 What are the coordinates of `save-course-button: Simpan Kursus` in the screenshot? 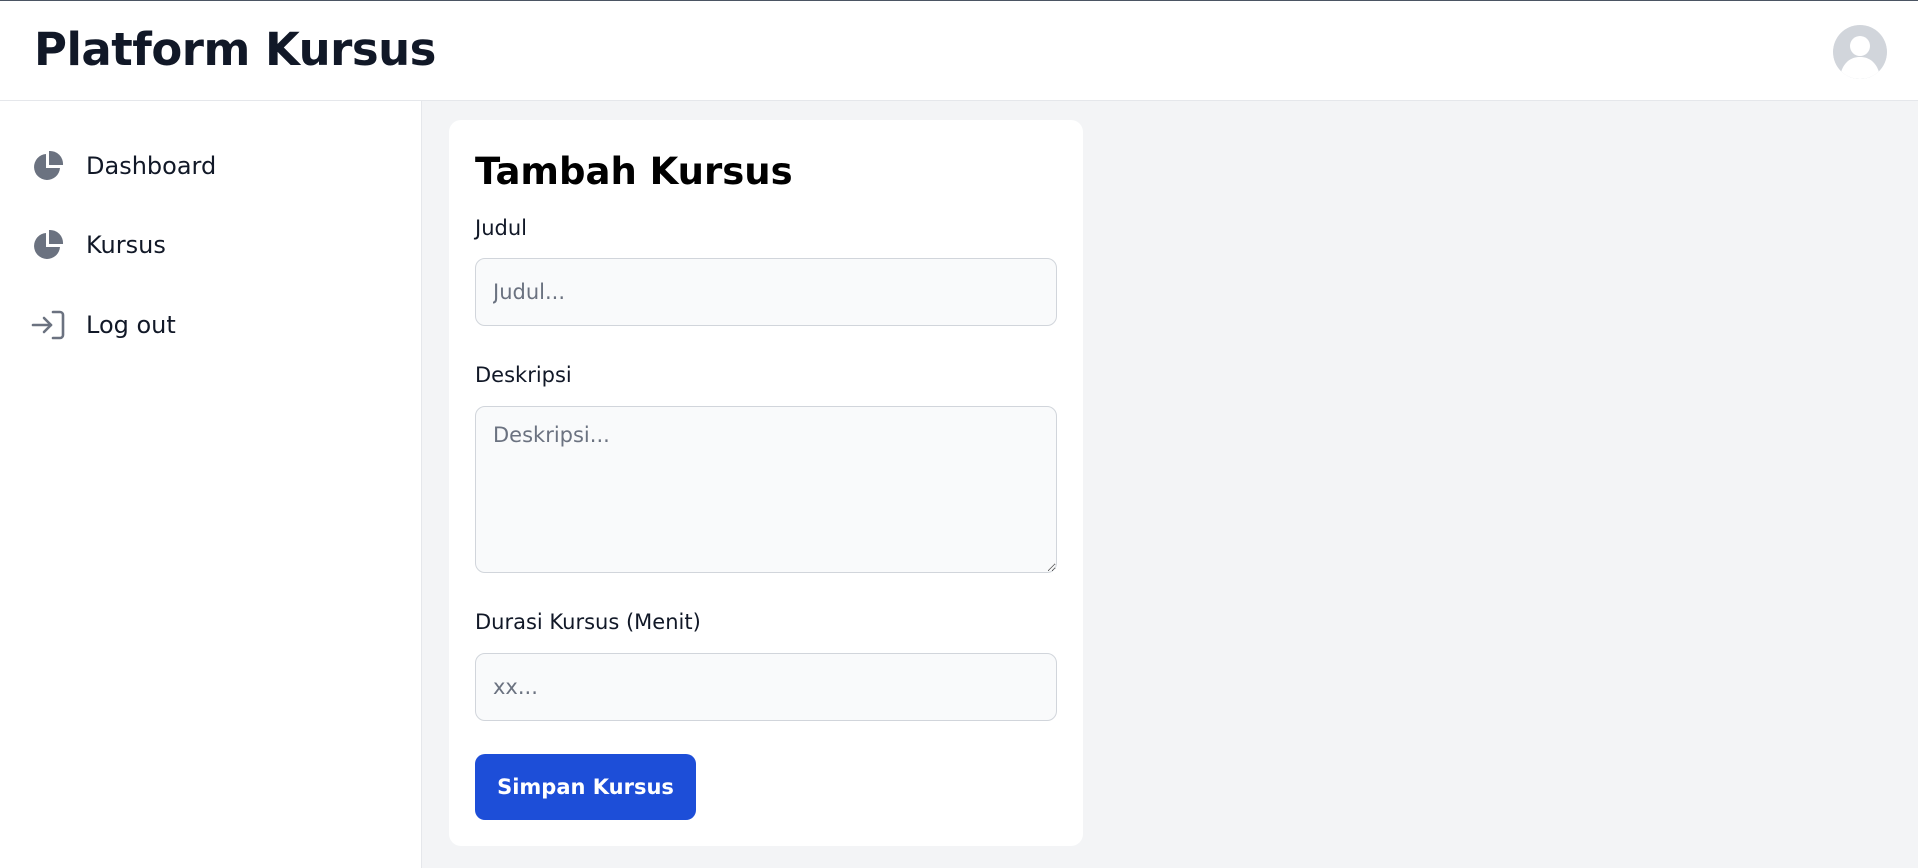 It's located at (585, 787).